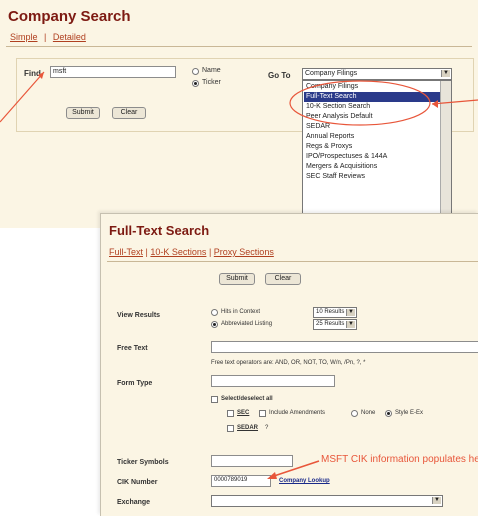 The width and height of the screenshot is (478, 516). I want to click on tenk-sections-link: 10-K Sections, so click(178, 252).